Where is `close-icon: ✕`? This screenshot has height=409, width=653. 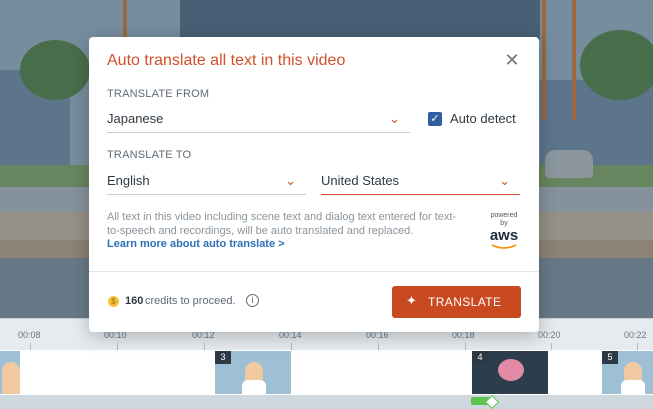 close-icon: ✕ is located at coordinates (512, 60).